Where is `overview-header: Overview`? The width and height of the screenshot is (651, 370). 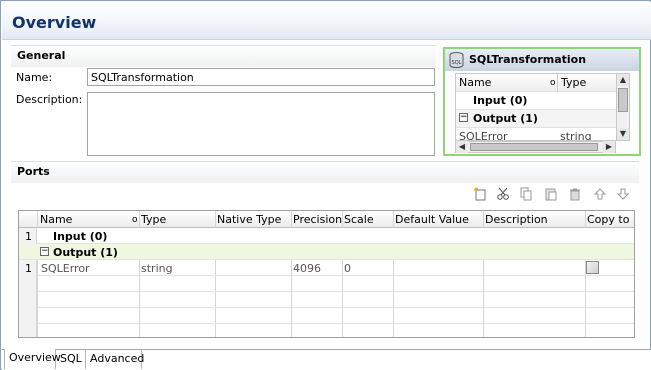
overview-header: Overview is located at coordinates (326, 21).